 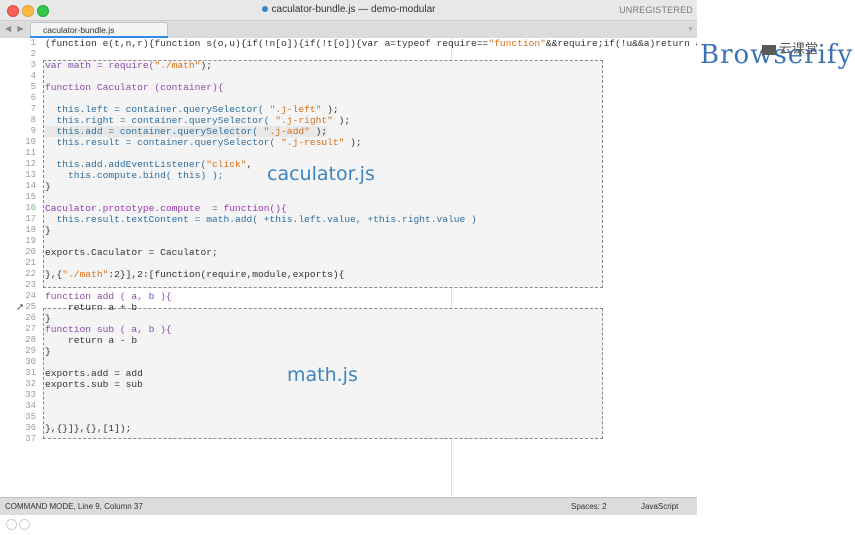 What do you see at coordinates (30, 417) in the screenshot?
I see `line-number: 35` at bounding box center [30, 417].